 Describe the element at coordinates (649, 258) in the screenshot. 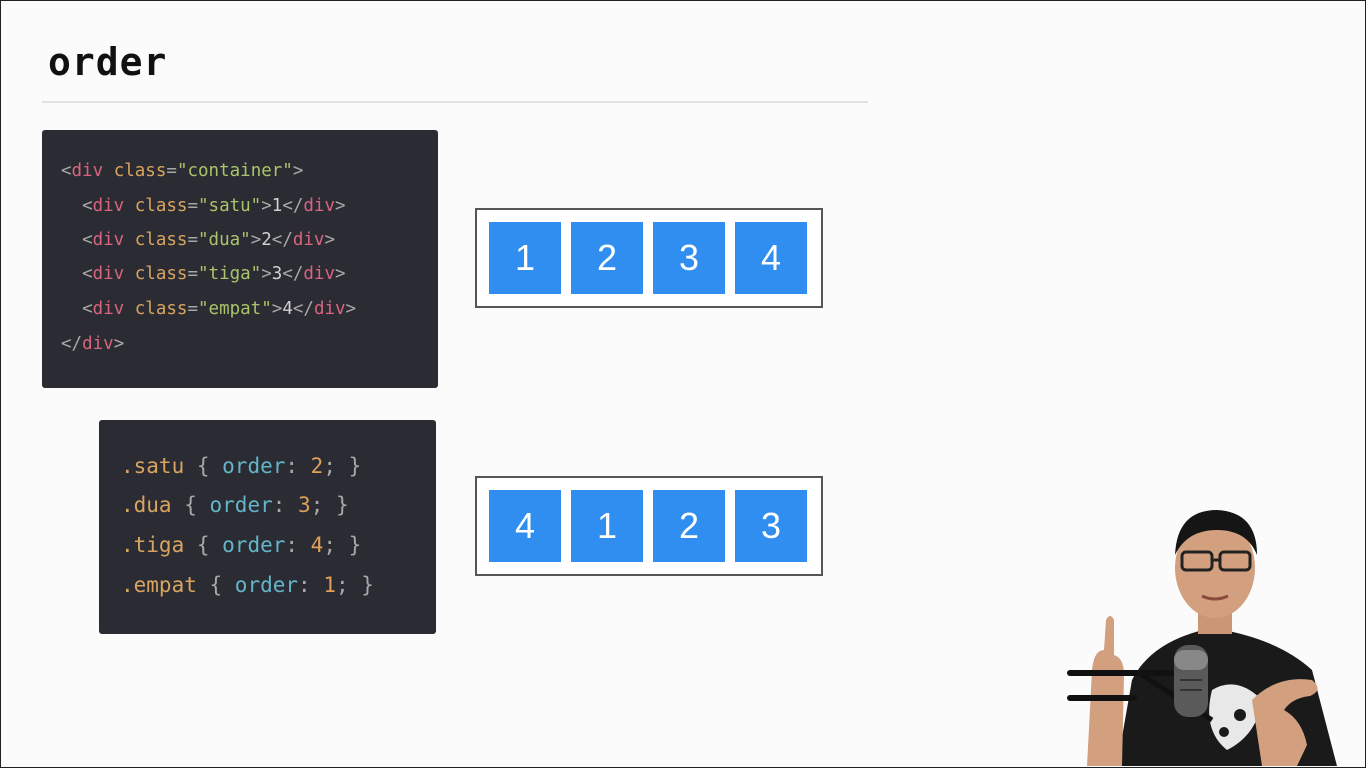

I see `flex-container-default-order: 1 2 3 4` at that location.